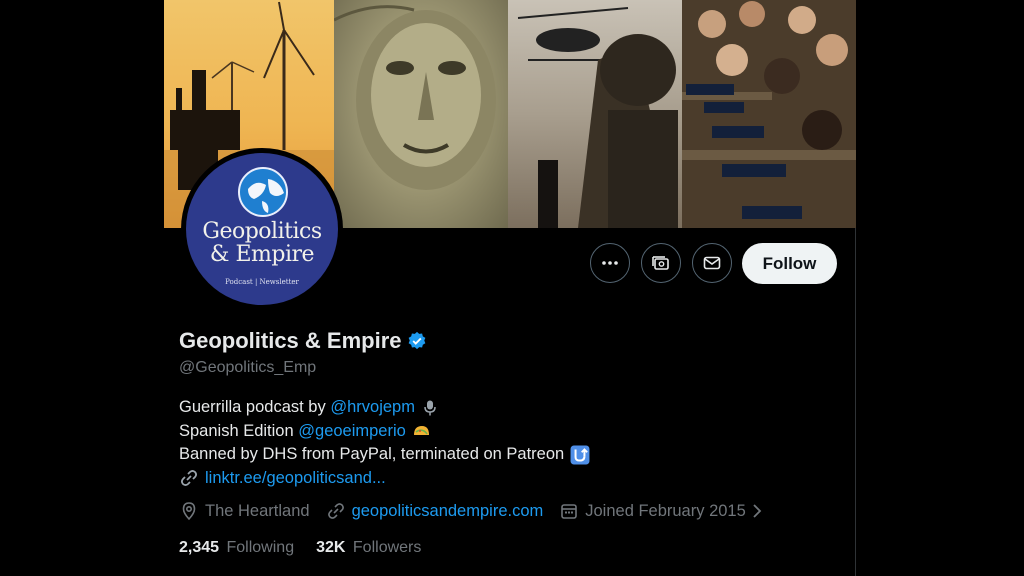  Describe the element at coordinates (263, 192) in the screenshot. I see `globe-icon` at that location.